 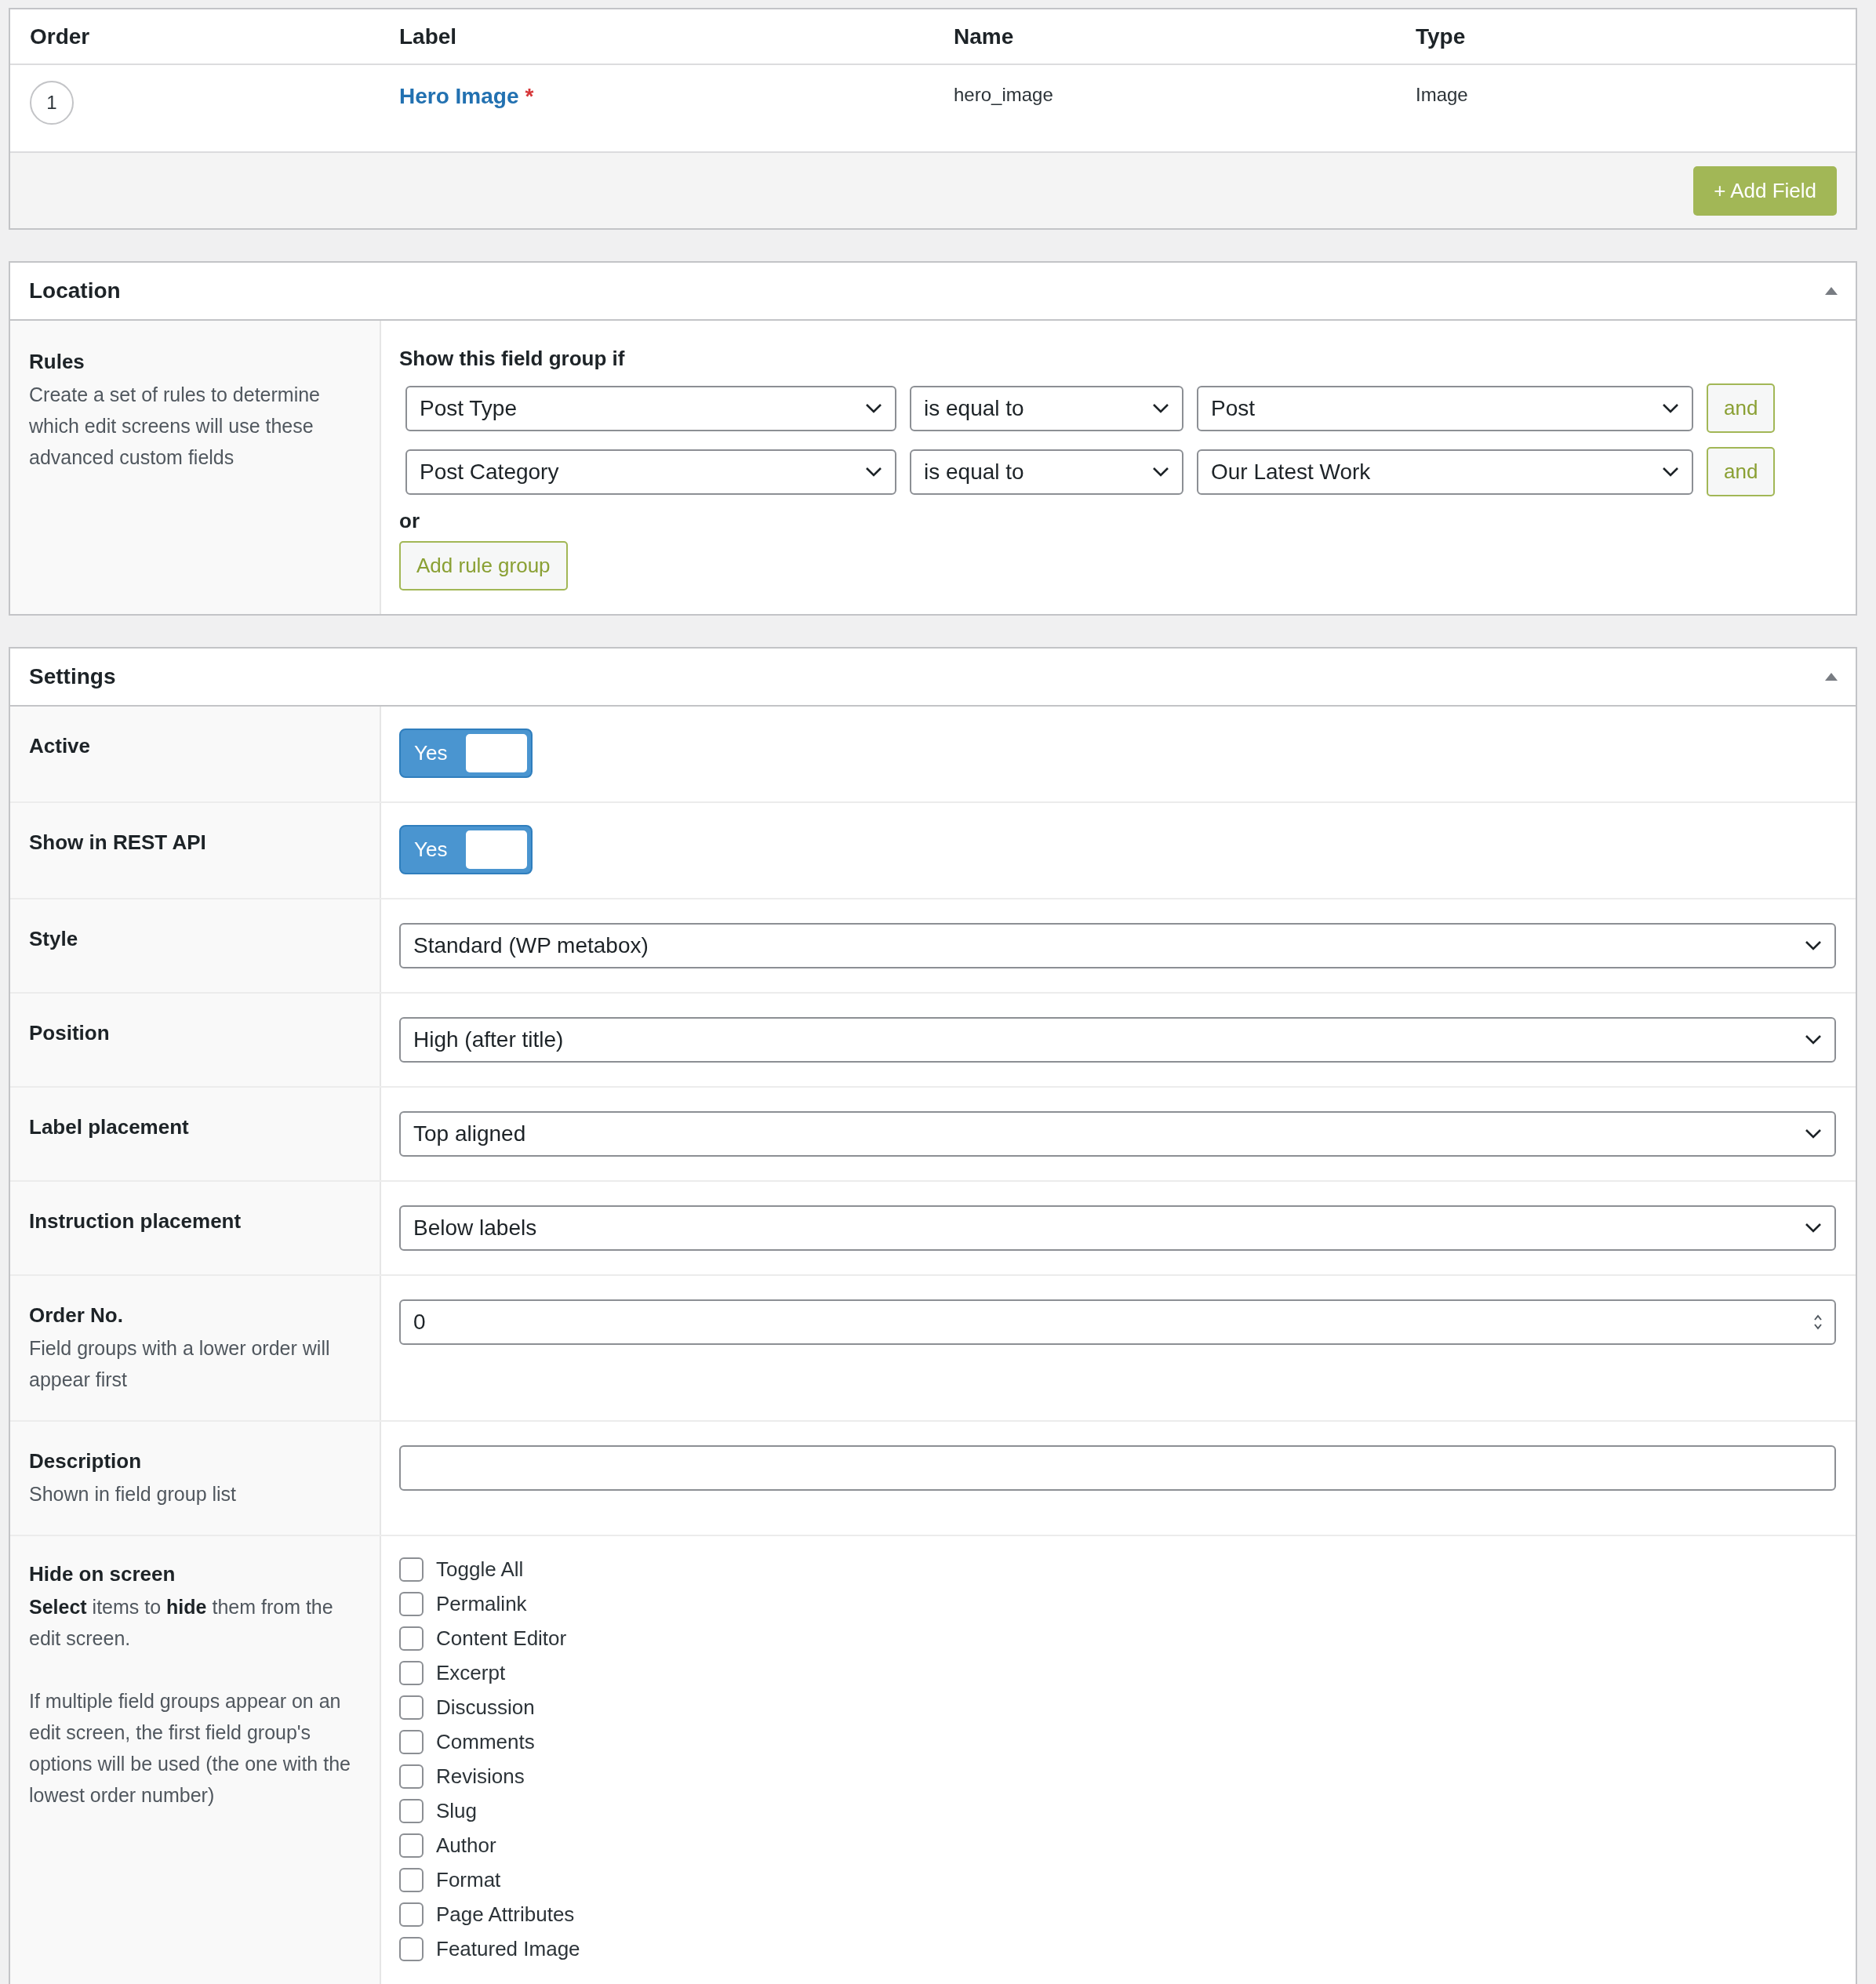 I want to click on checkbox-option: Format, so click(x=1117, y=1879).